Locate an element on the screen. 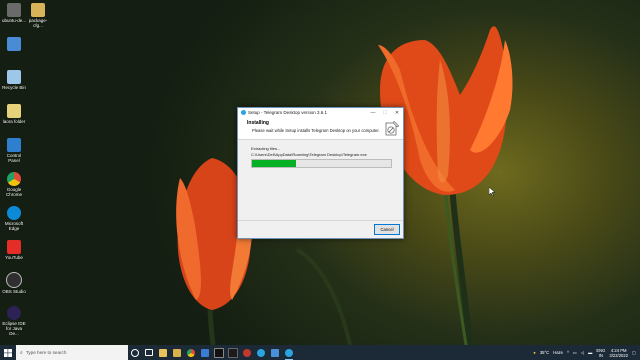 Image resolution: width=640 pixels, height=360 pixels. media-player-icon is located at coordinates (233, 352).